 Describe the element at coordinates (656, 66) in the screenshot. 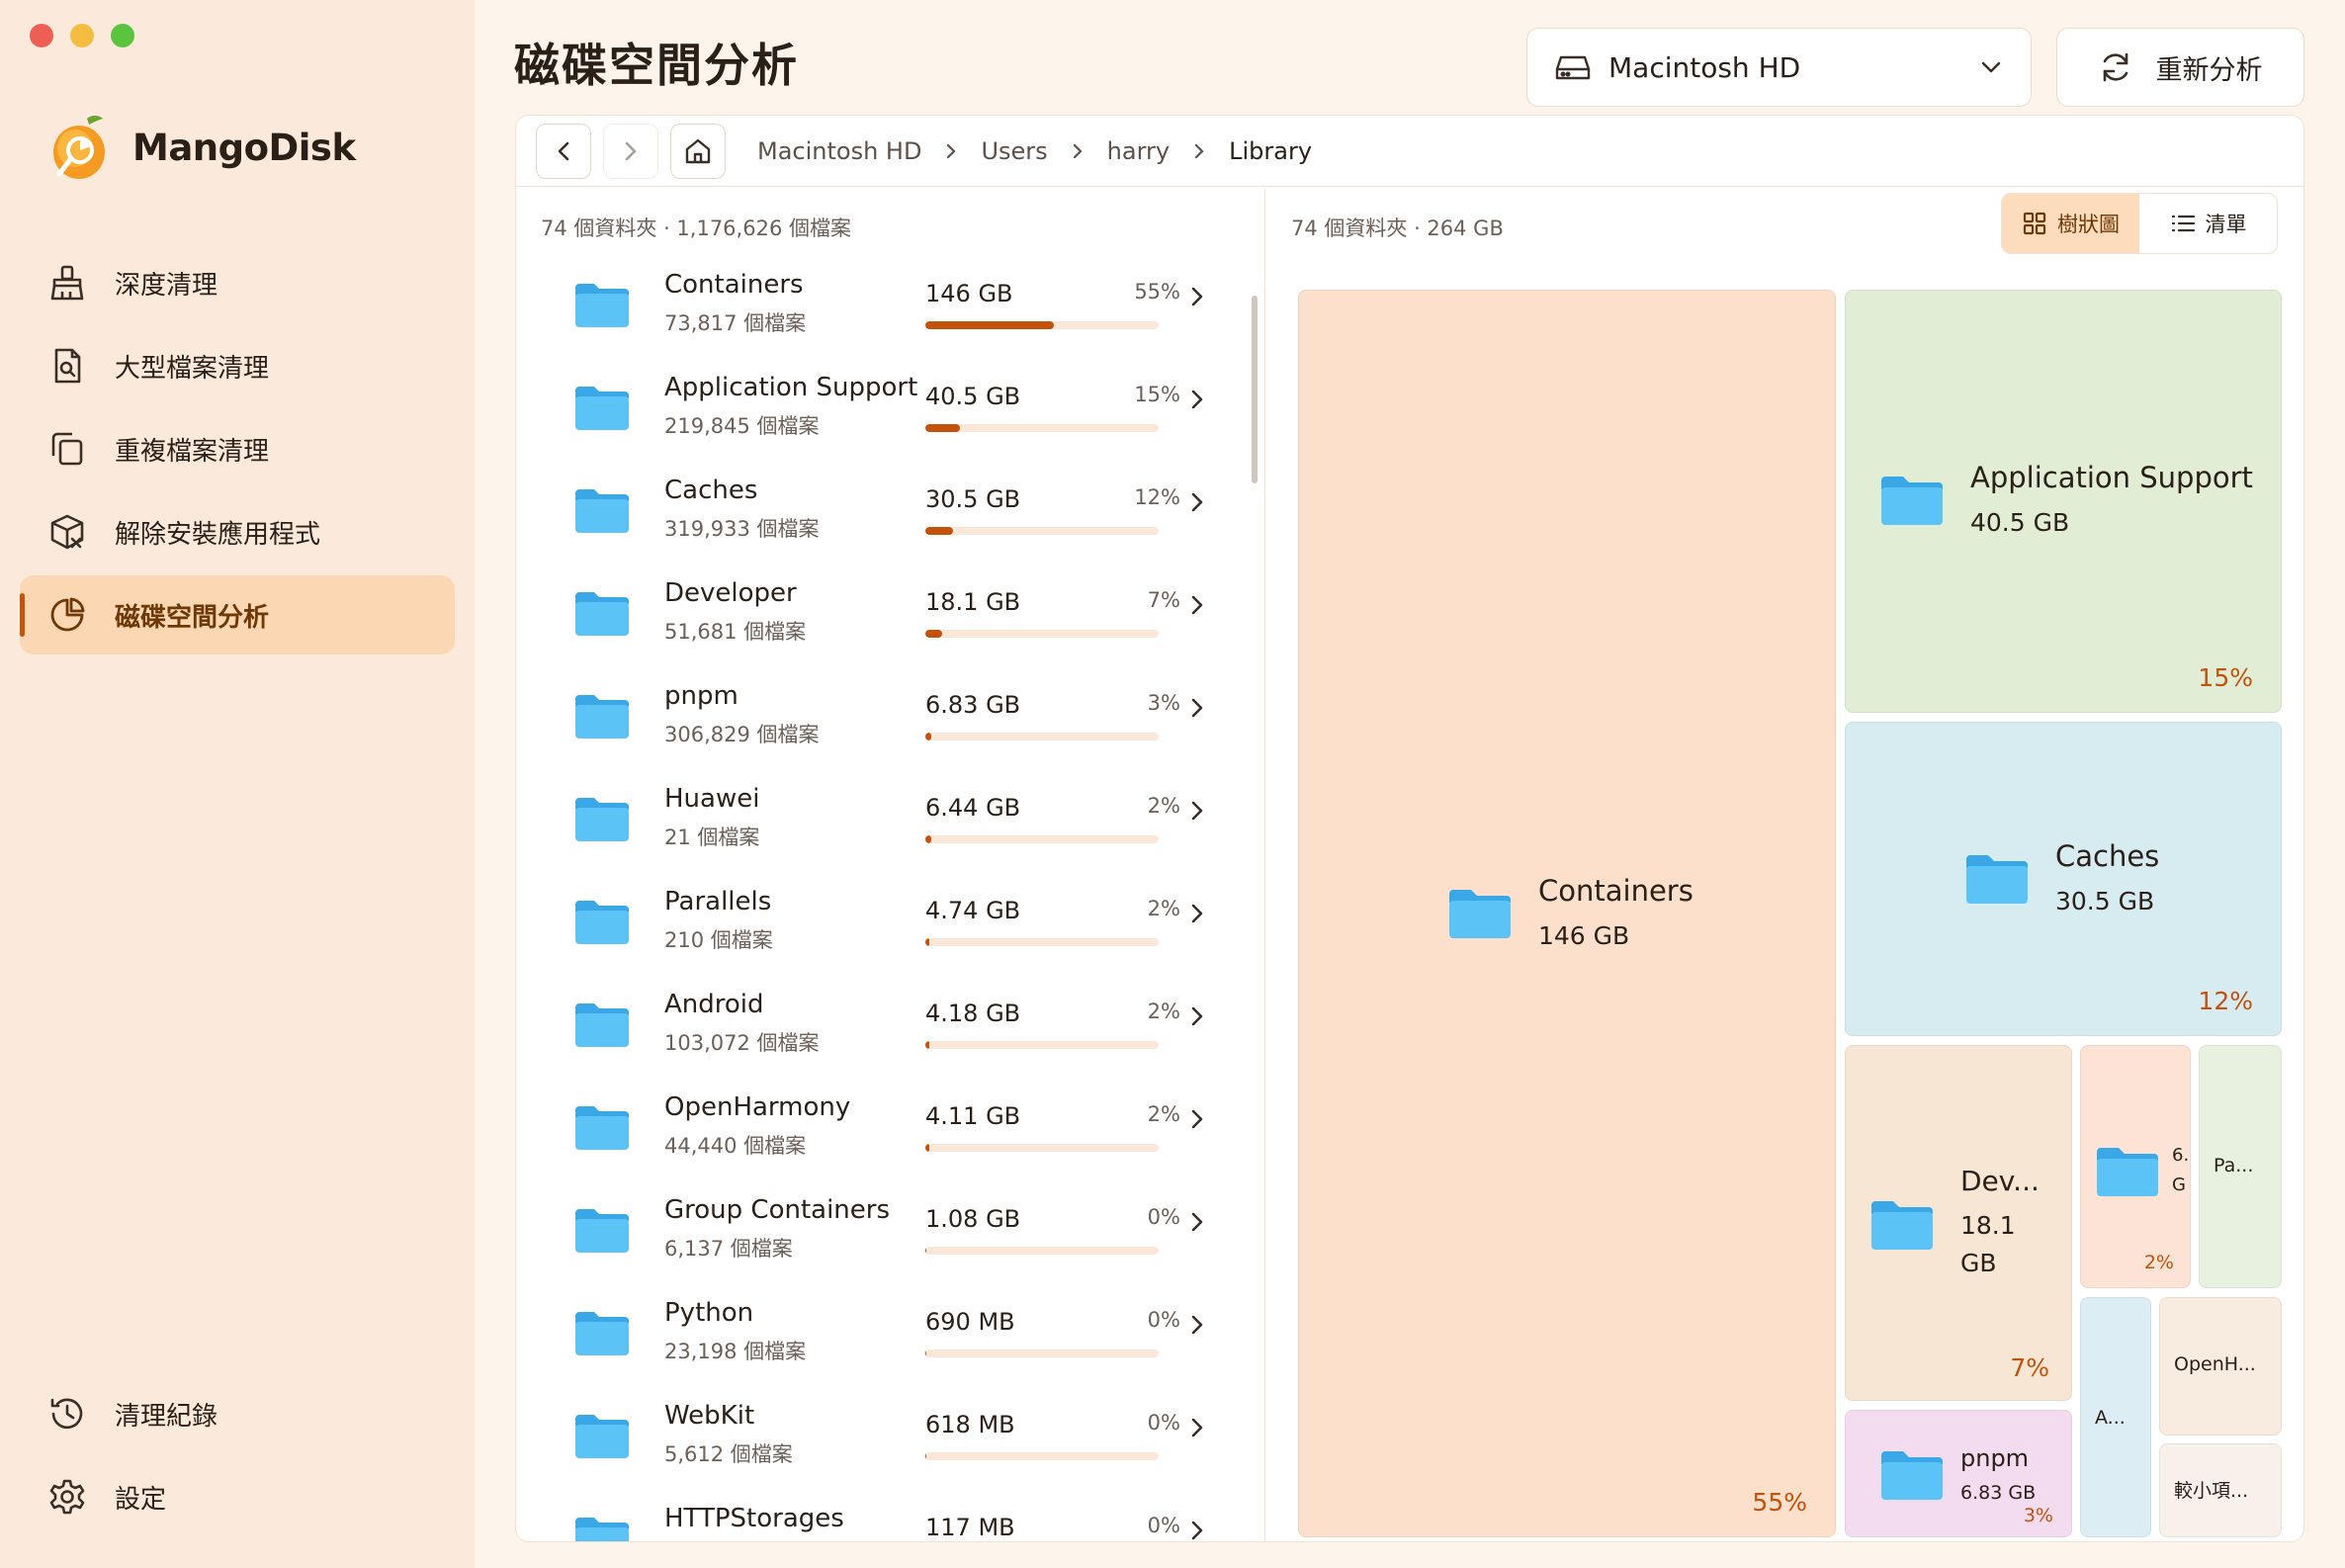

I see `page-title: 磁碟空間分析` at that location.